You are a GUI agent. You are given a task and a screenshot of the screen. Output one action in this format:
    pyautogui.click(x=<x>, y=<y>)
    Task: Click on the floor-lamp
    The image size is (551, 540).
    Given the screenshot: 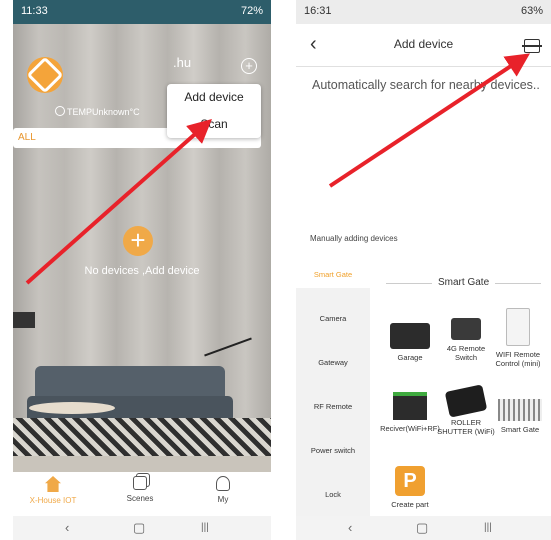 What is the action you would take?
    pyautogui.click(x=228, y=347)
    